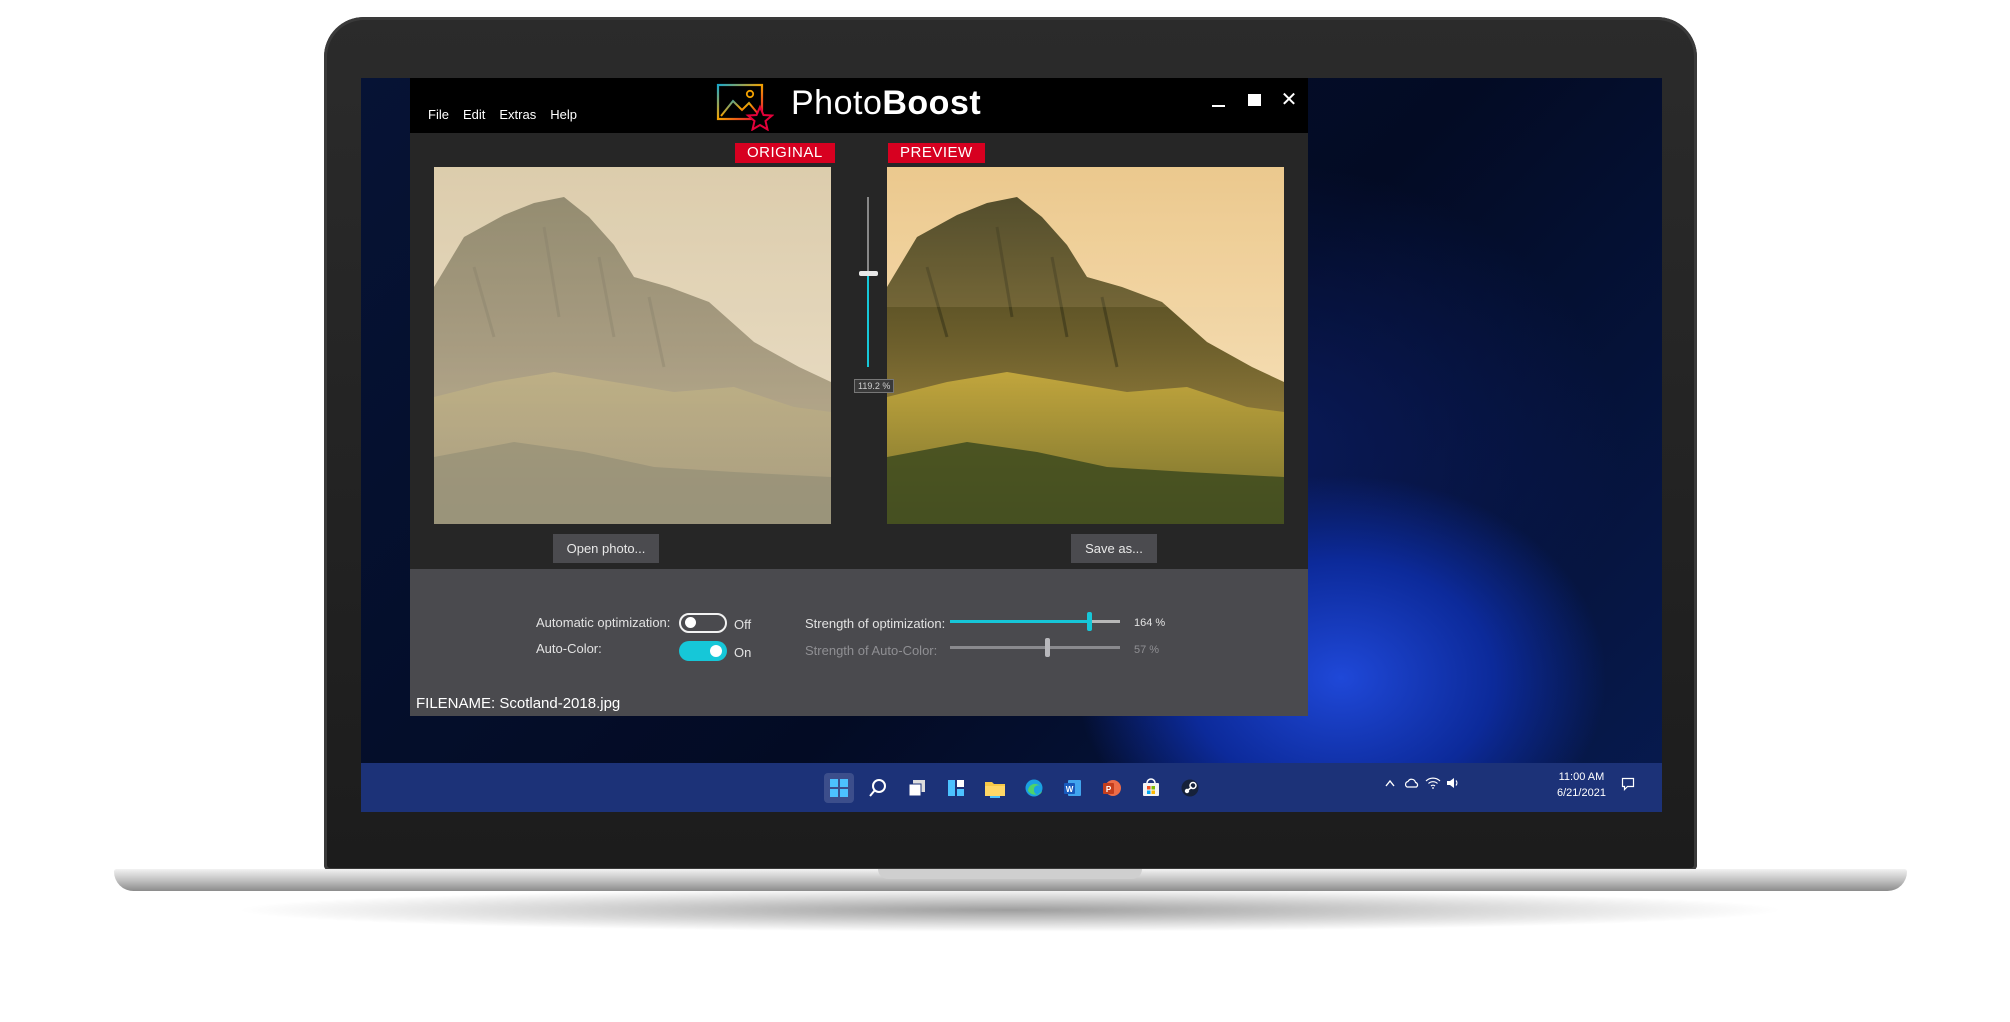  I want to click on menu-extras: Extras, so click(517, 114).